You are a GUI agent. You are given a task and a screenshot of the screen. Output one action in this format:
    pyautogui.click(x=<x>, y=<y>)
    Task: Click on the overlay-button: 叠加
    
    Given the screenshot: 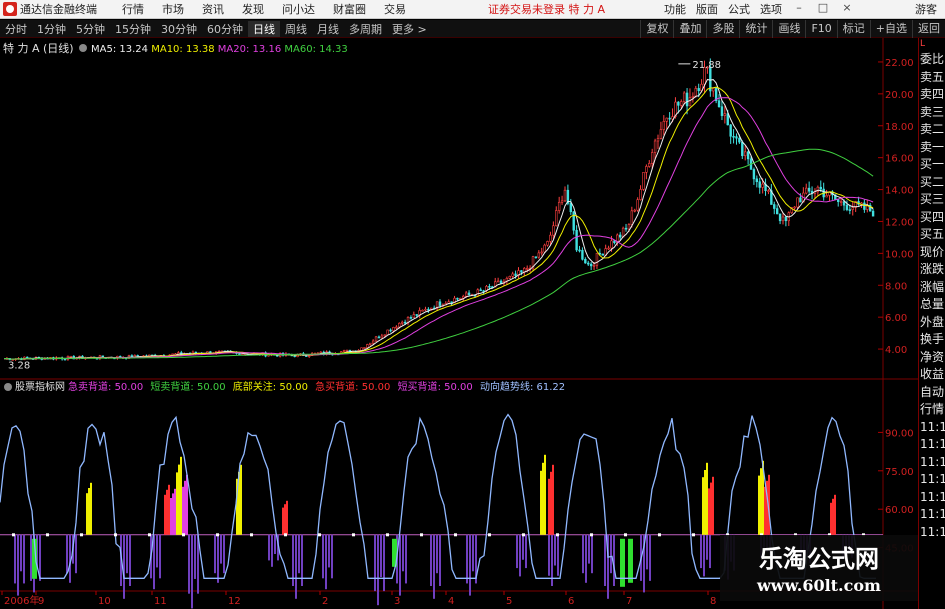 What is the action you would take?
    pyautogui.click(x=689, y=29)
    